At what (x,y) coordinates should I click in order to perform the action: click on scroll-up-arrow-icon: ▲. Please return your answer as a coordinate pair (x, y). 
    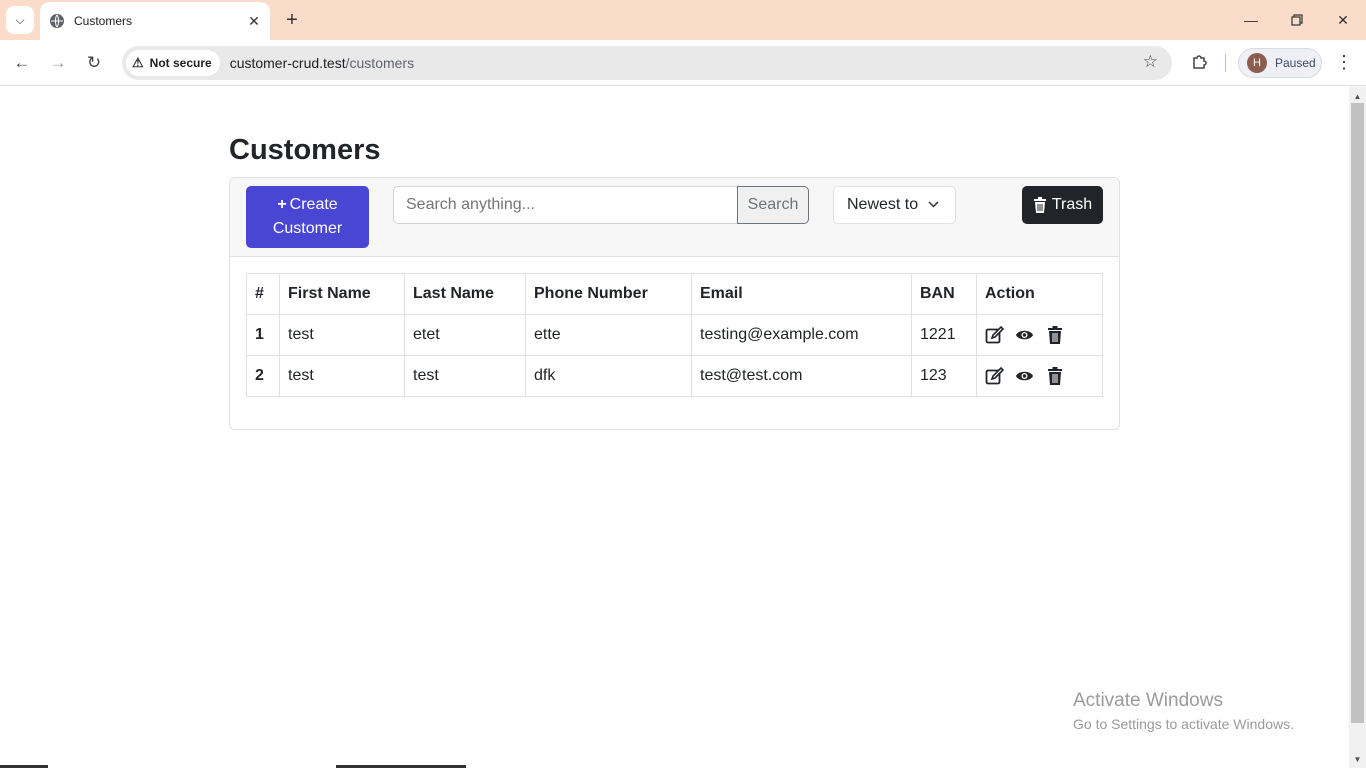
    Looking at the image, I should click on (1357, 96).